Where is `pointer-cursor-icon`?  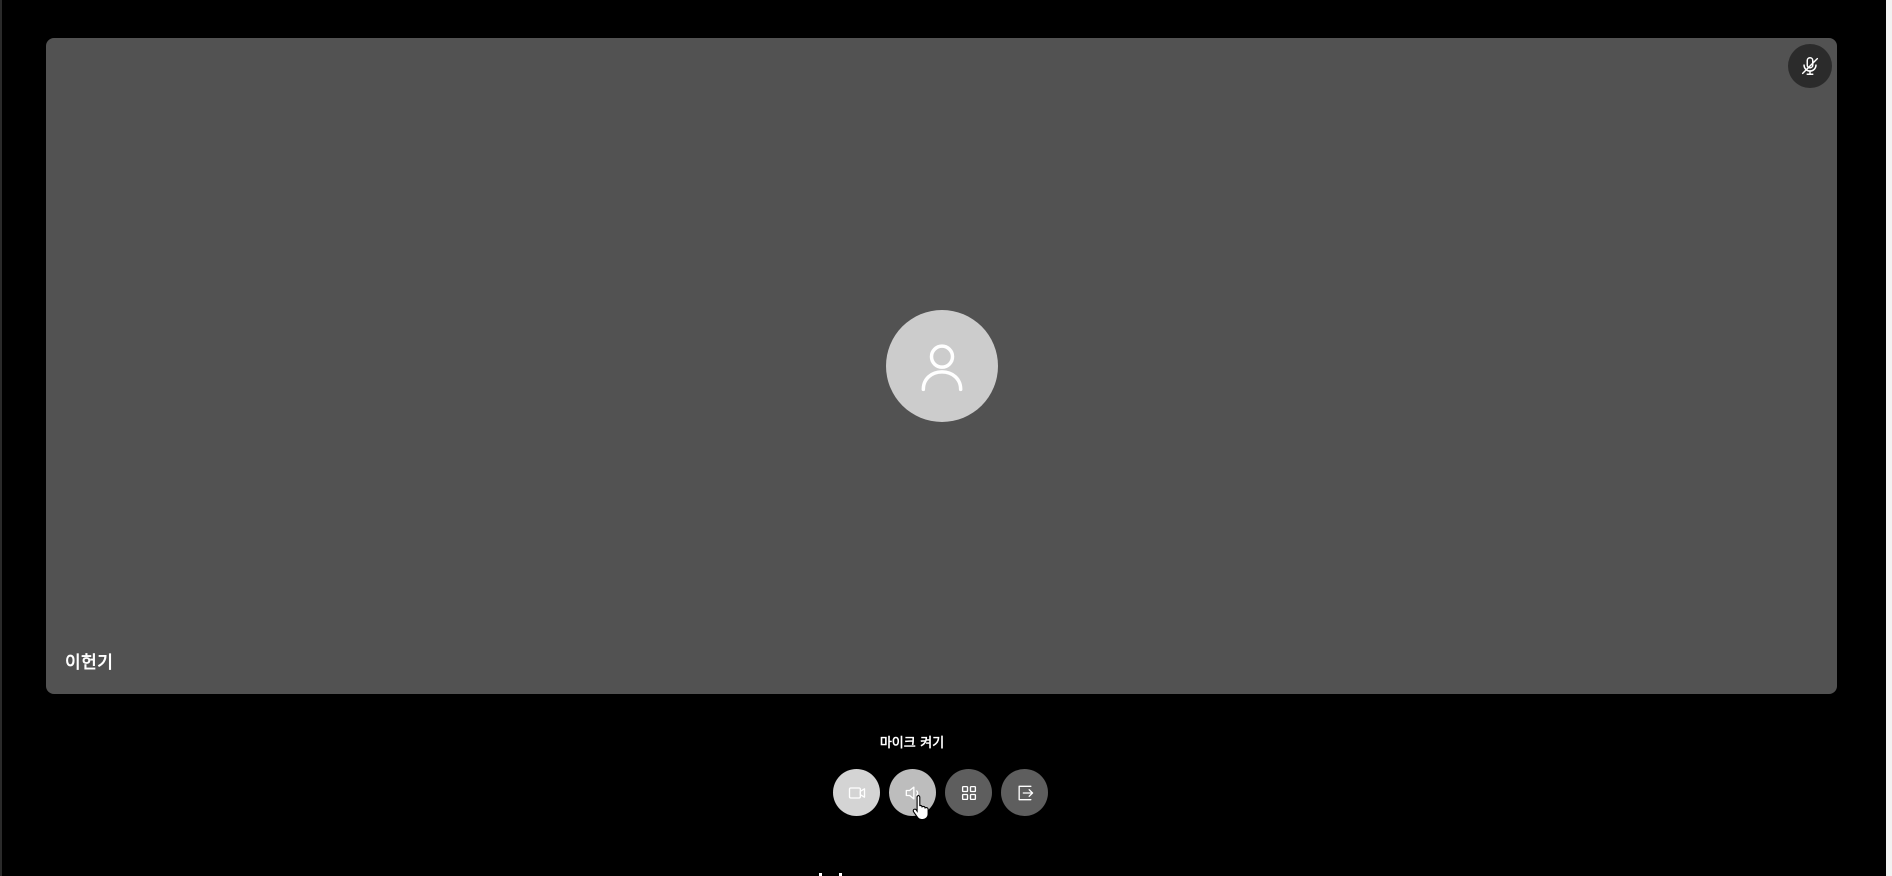 pointer-cursor-icon is located at coordinates (920, 807).